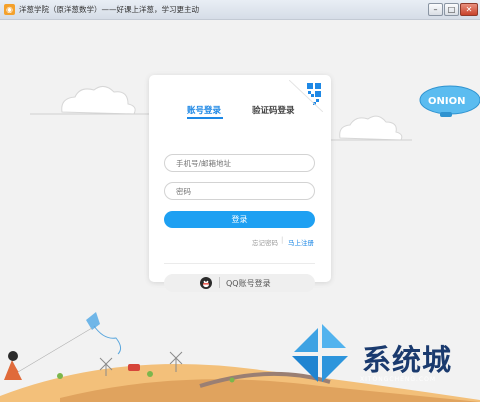 The image size is (480, 402). What do you see at coordinates (13, 365) in the screenshot?
I see `girl-figure-icon` at bounding box center [13, 365].